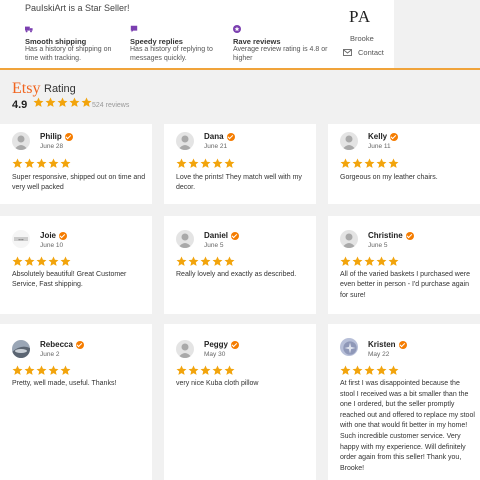 This screenshot has height=480, width=480. What do you see at coordinates (360, 16) in the screenshot?
I see `shop-logo: PA` at bounding box center [360, 16].